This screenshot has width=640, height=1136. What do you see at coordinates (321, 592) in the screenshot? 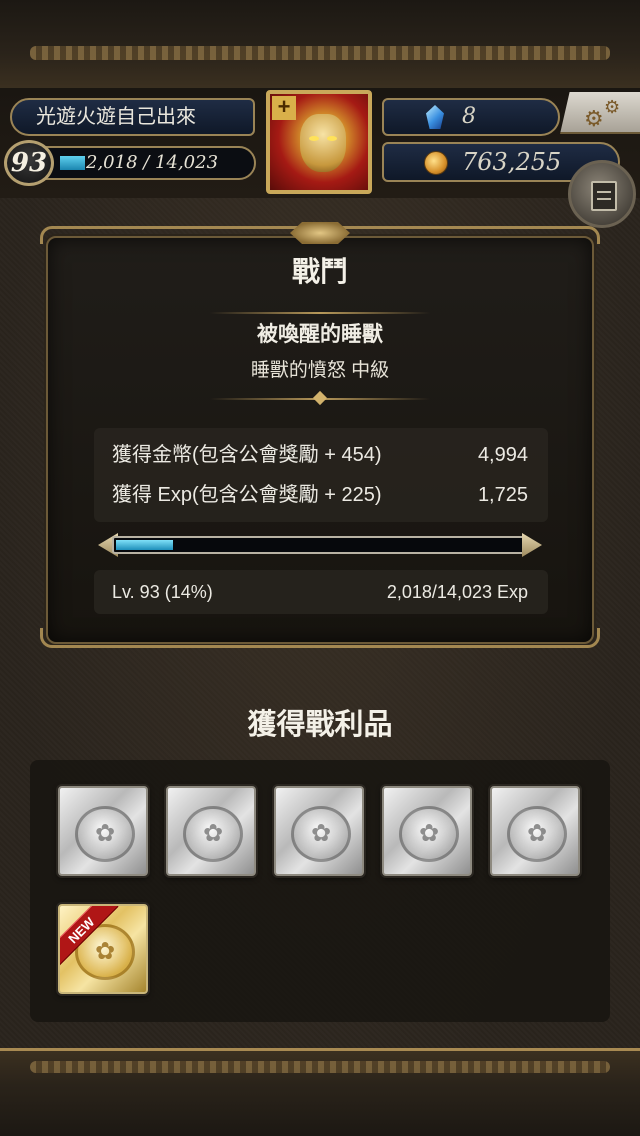
I see `level-summary: Lv. 93 (14%) 2,018/14,023 Exp` at bounding box center [321, 592].